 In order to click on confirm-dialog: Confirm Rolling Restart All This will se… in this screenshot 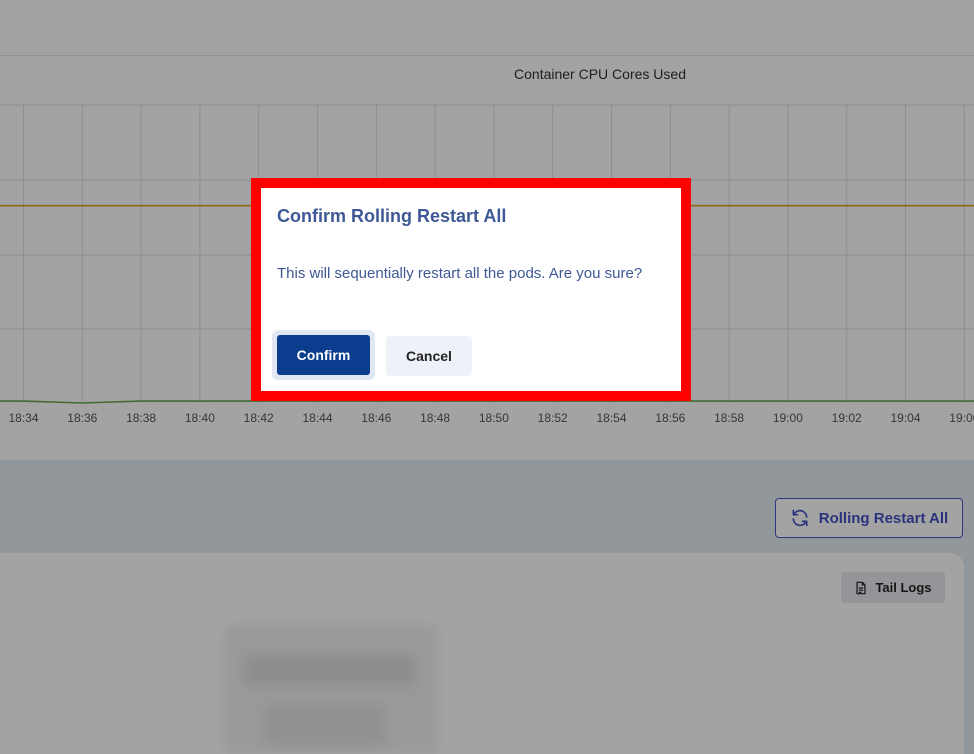, I will do `click(471, 289)`.